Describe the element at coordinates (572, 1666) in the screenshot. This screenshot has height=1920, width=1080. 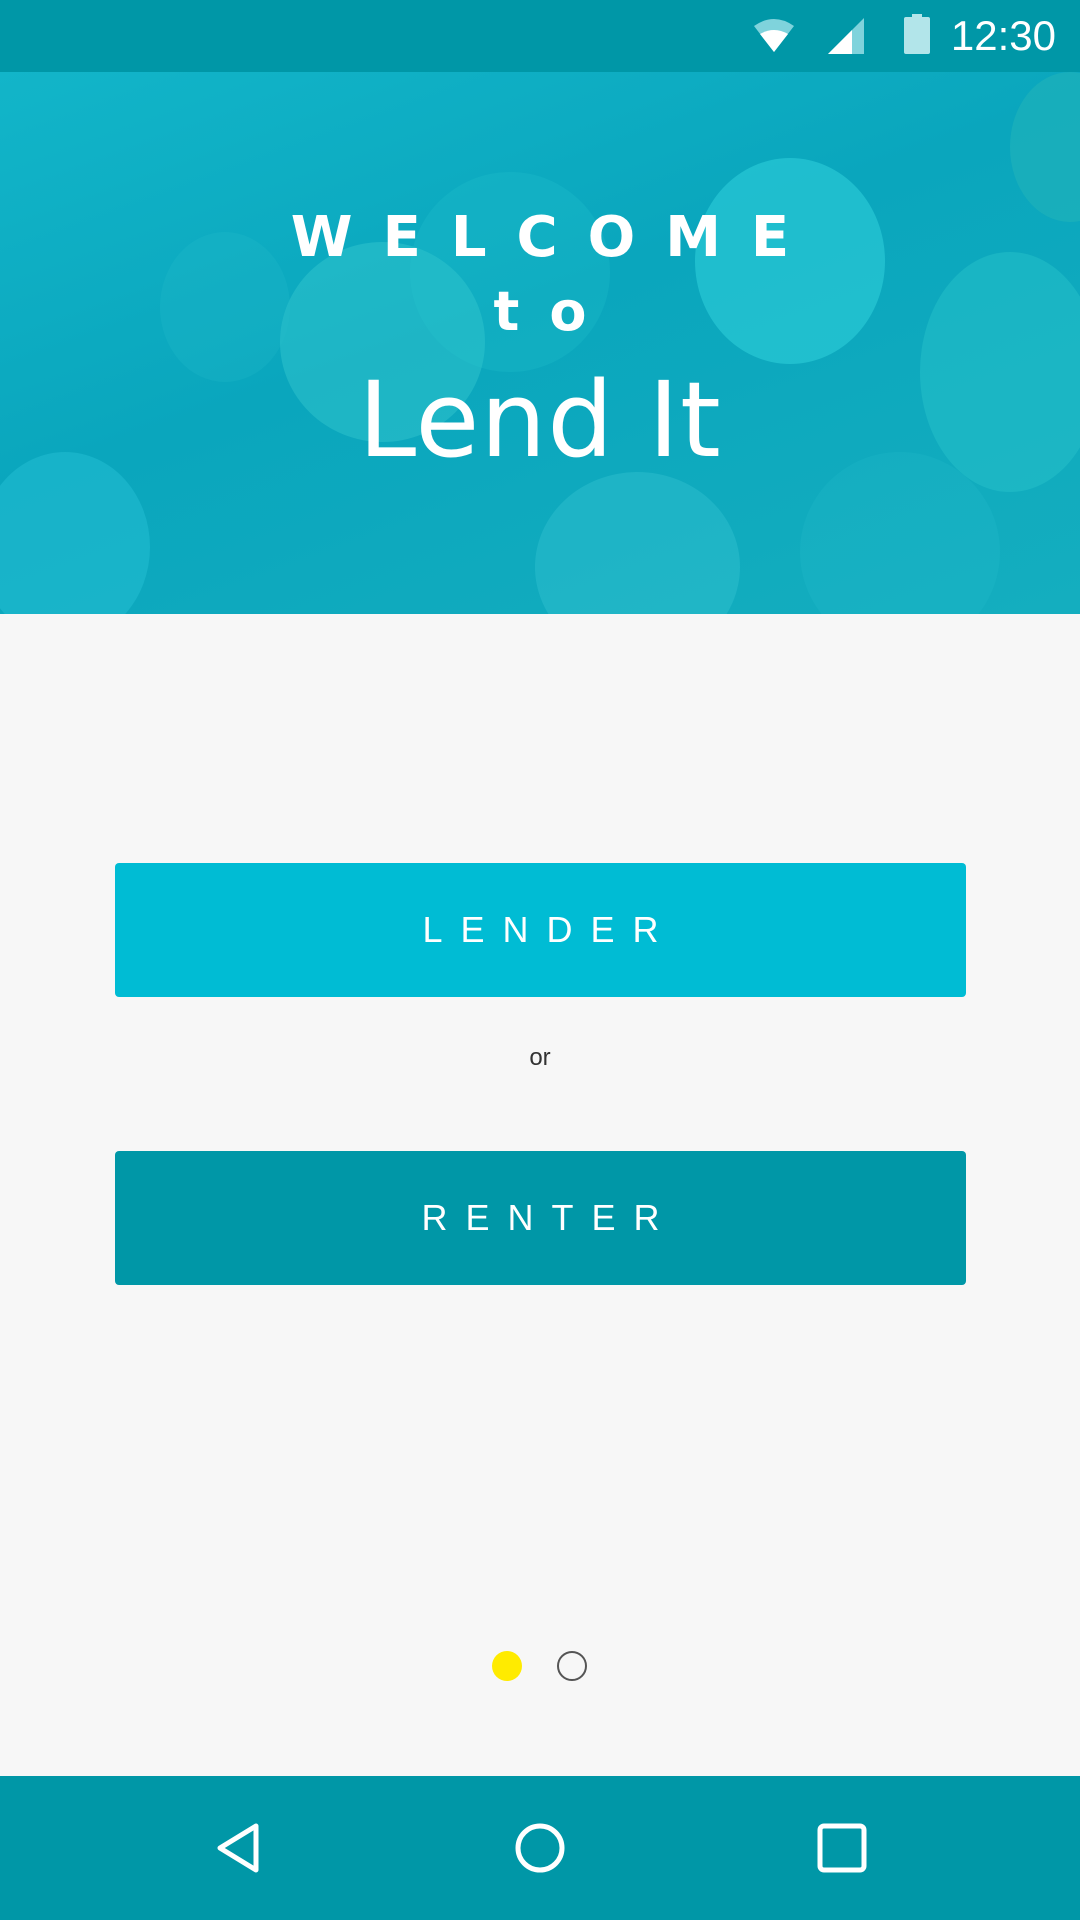
I see `page-dot-inactive` at that location.